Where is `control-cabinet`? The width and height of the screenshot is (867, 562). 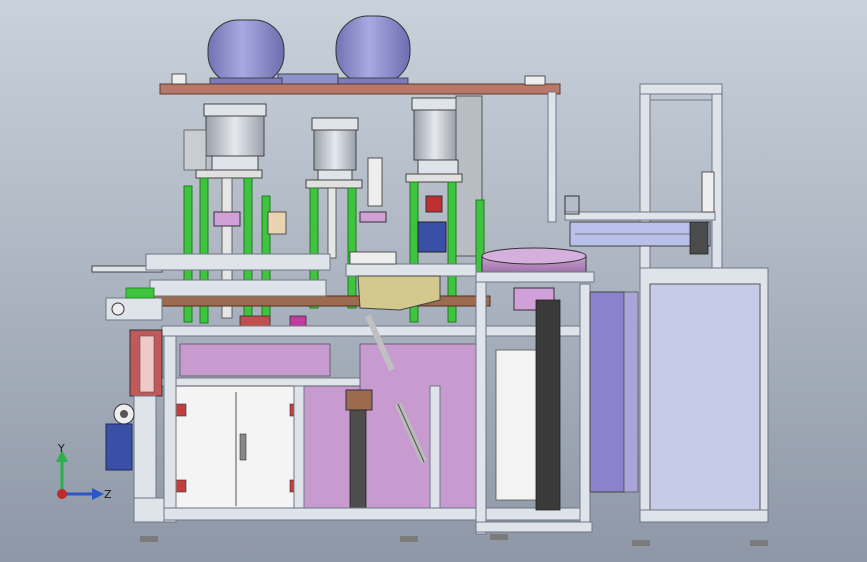 control-cabinet is located at coordinates (238, 448).